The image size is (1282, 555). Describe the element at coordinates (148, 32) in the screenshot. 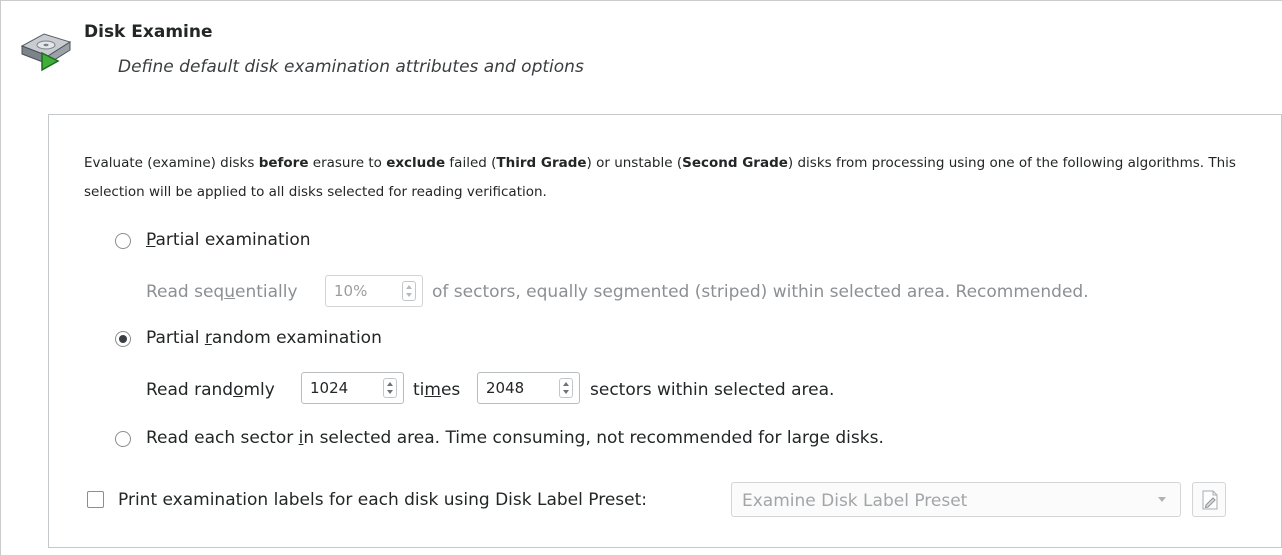

I see `page-title: Disk Examine` at that location.